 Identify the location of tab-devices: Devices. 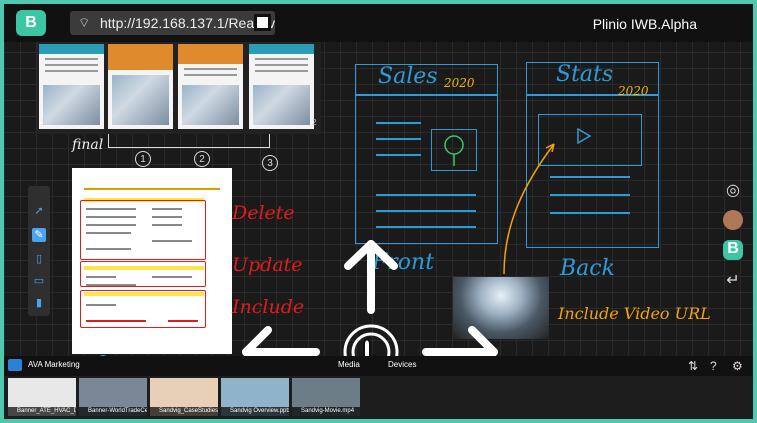
(402, 364).